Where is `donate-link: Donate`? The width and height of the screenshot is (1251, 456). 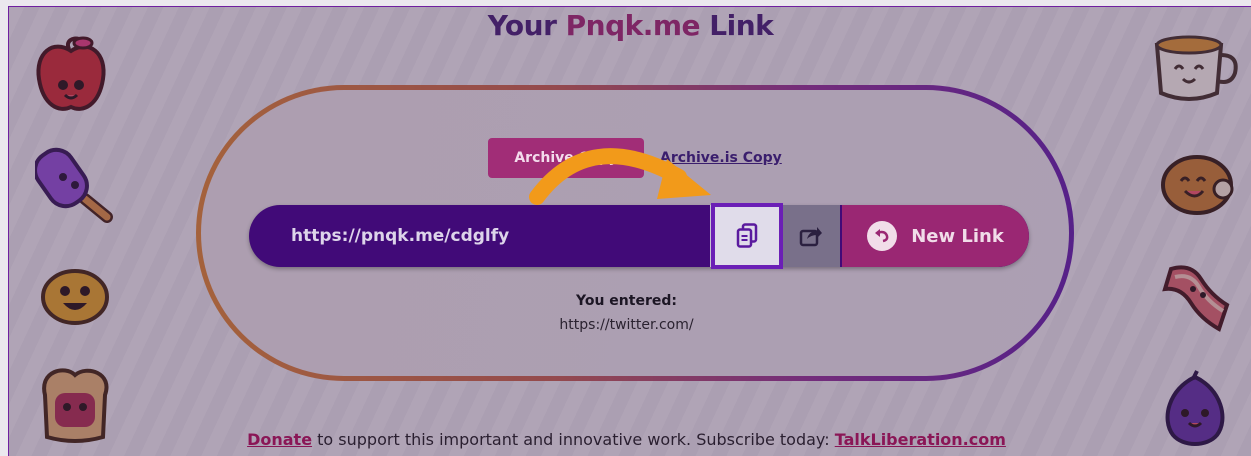 donate-link: Donate is located at coordinates (279, 439).